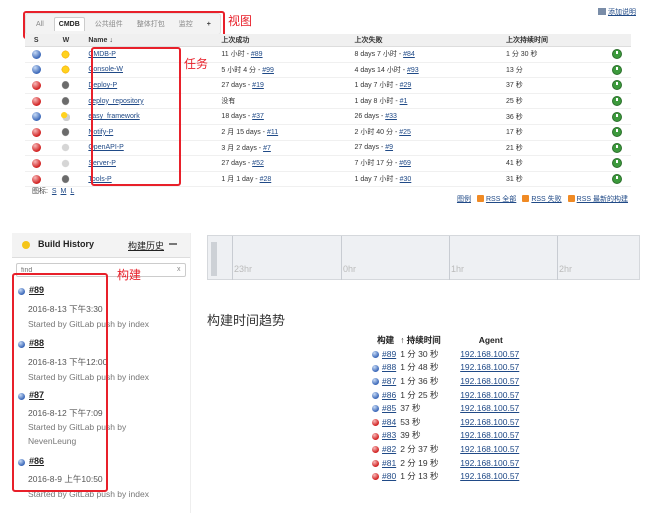 Image resolution: width=652 pixels, height=513 pixels. Describe the element at coordinates (389, 381) in the screenshot. I see `build-number-link: #87` at that location.